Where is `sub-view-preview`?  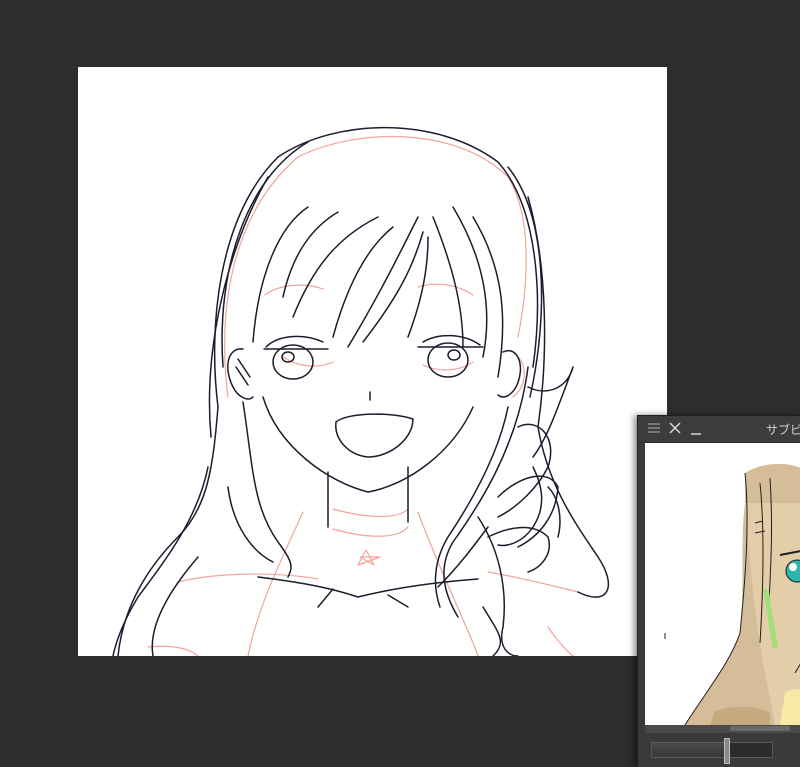
sub-view-preview is located at coordinates (722, 584).